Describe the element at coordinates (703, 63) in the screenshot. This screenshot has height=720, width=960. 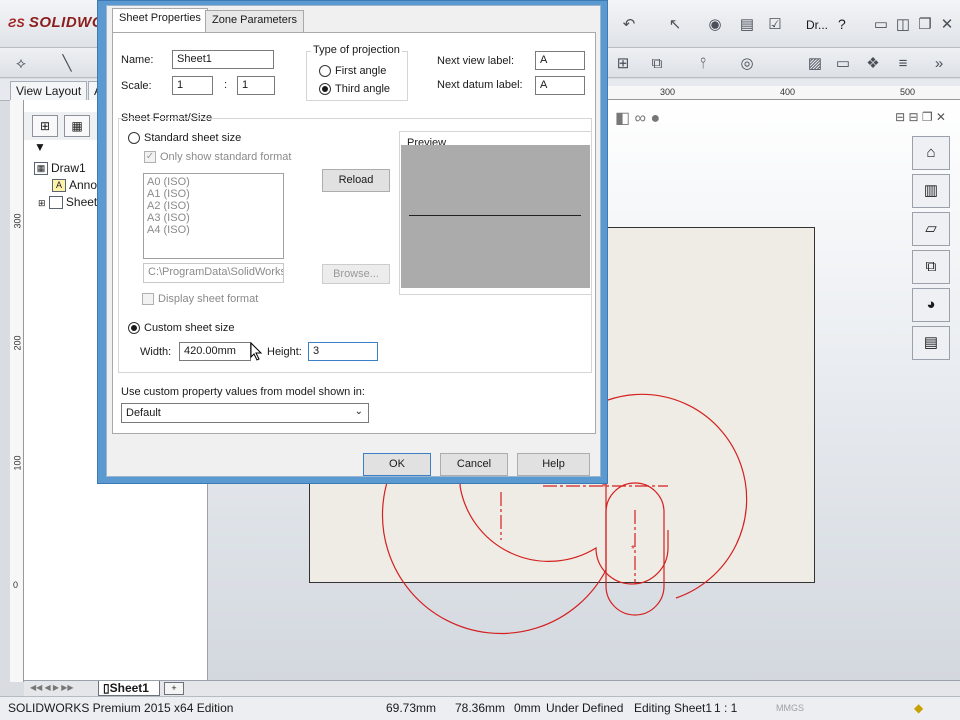
I see `mirror-icon: ⫯` at that location.